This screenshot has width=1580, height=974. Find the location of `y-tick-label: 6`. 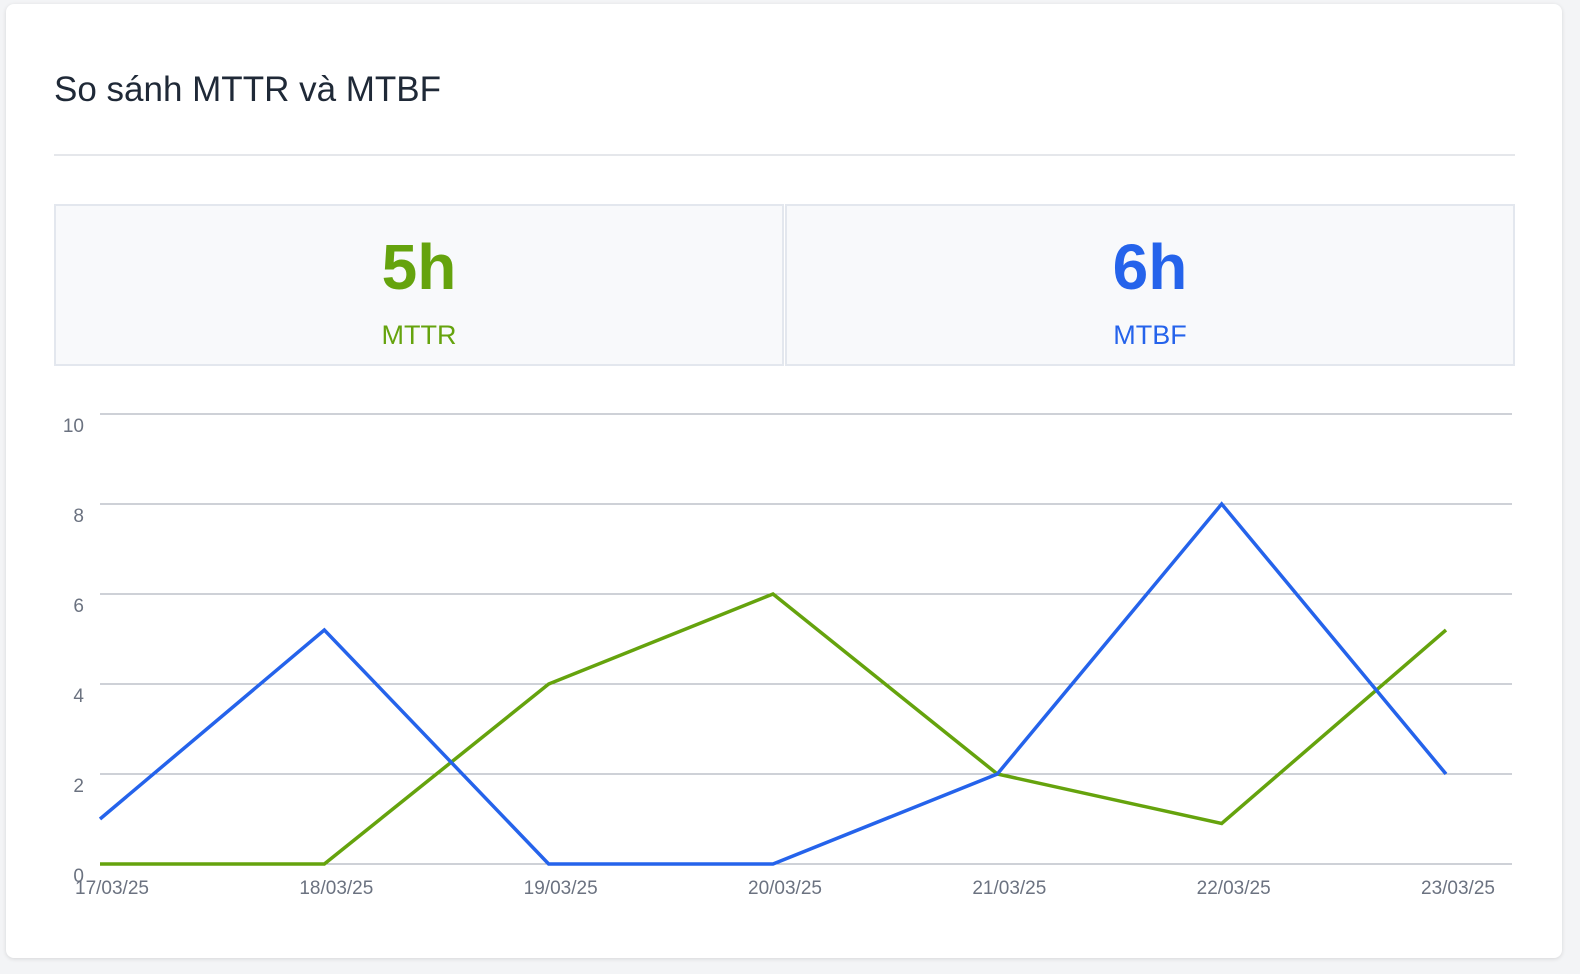

y-tick-label: 6 is located at coordinates (78, 606).